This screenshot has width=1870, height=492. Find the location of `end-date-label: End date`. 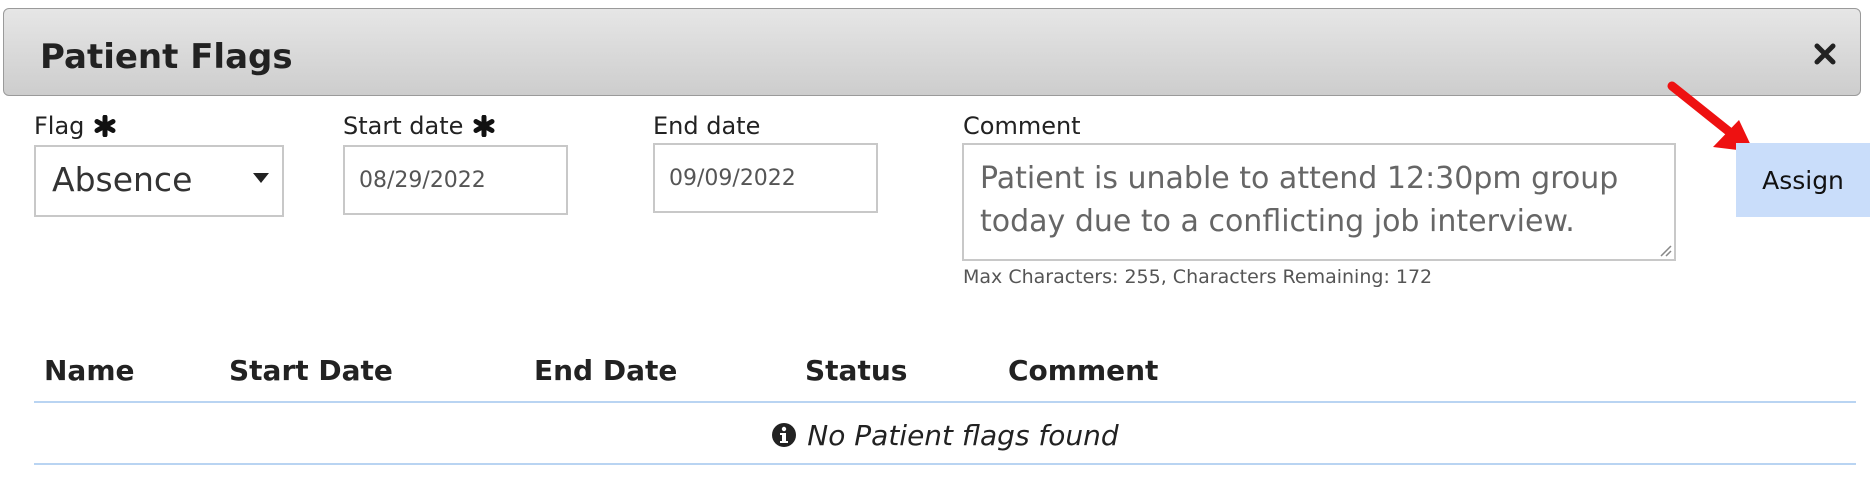

end-date-label: End date is located at coordinates (706, 126).